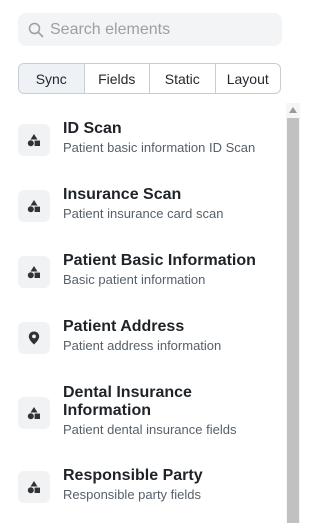 The height and width of the screenshot is (523, 320). I want to click on item-description: Patient dental insurance fields, so click(150, 429).